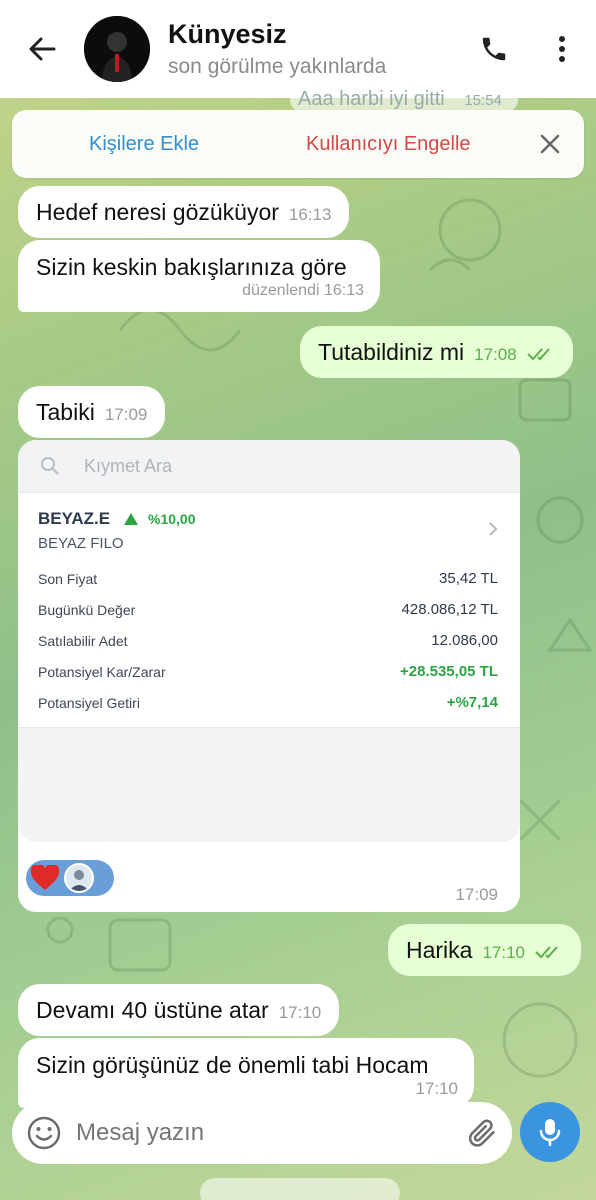  Describe the element at coordinates (468, 578) in the screenshot. I see `row-value: 35,42 TL` at that location.